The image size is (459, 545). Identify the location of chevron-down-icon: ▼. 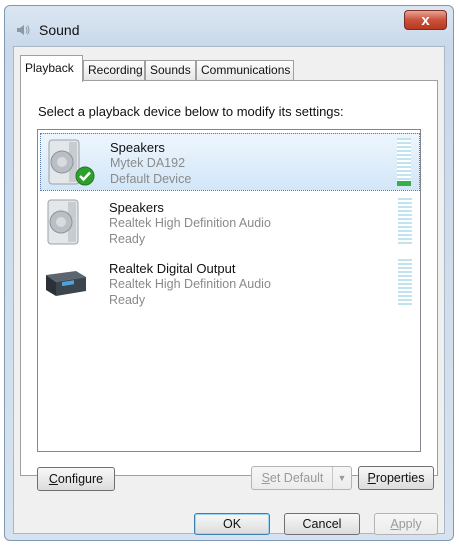
(341, 478).